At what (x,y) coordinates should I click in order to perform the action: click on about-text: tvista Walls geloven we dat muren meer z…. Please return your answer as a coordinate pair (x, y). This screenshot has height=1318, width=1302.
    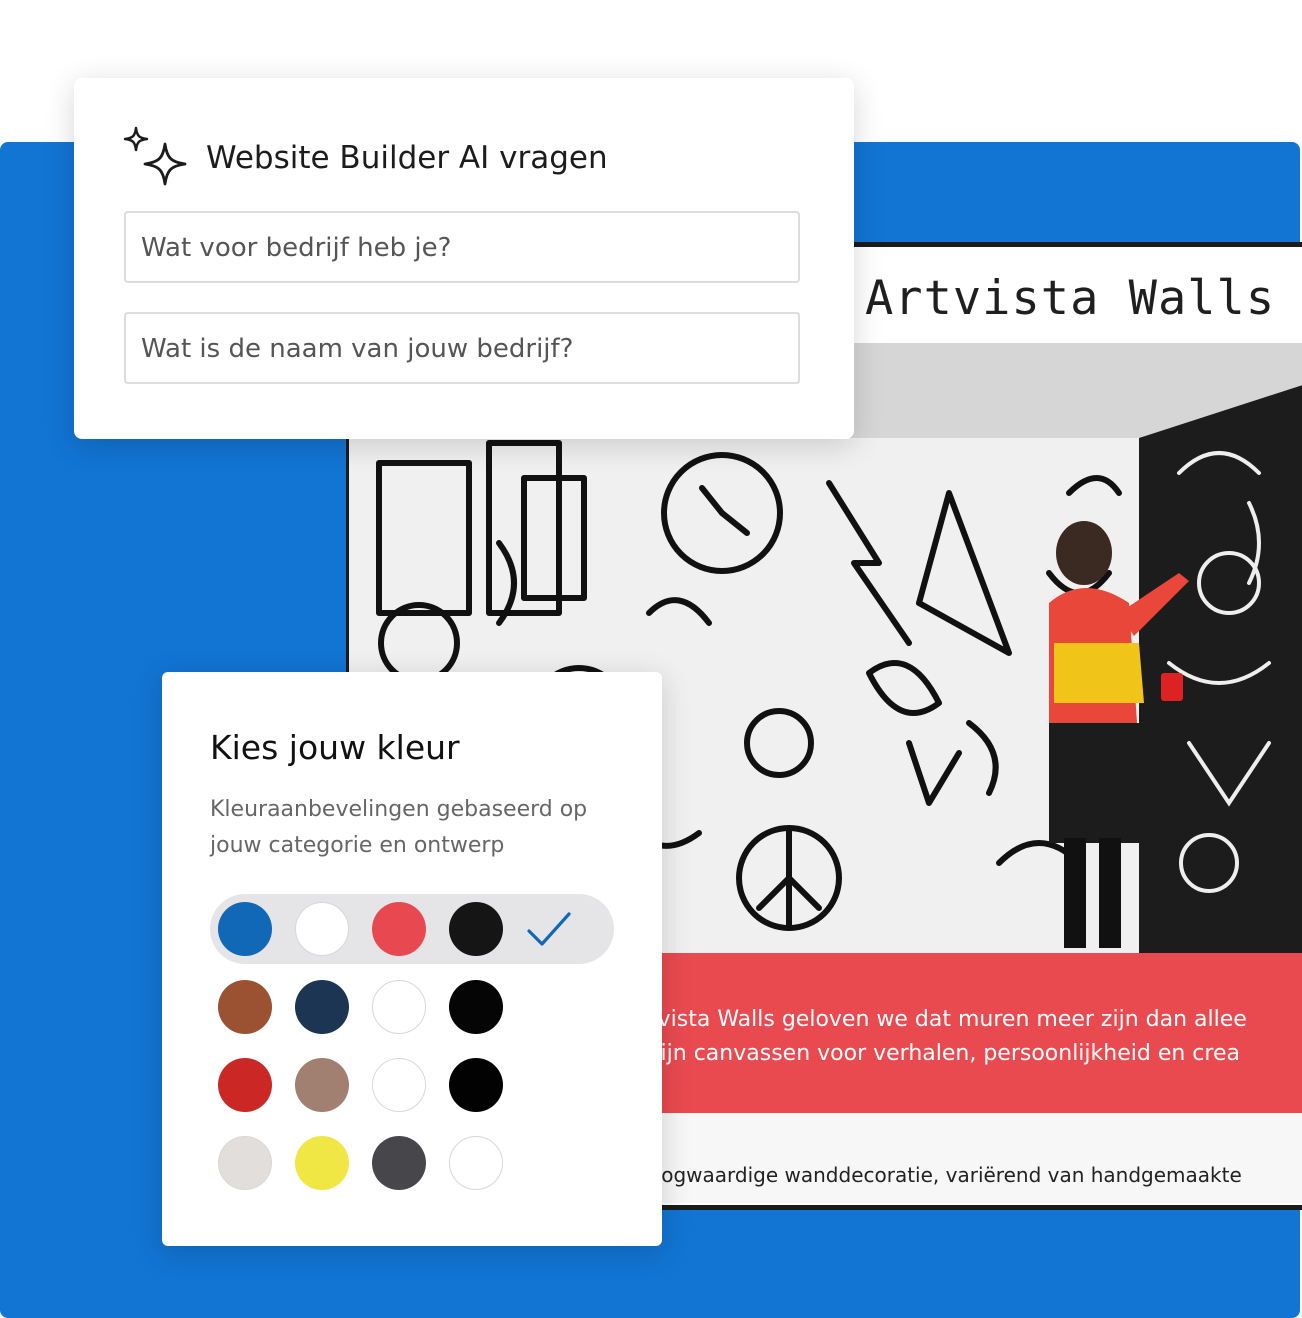
    Looking at the image, I should click on (975, 1037).